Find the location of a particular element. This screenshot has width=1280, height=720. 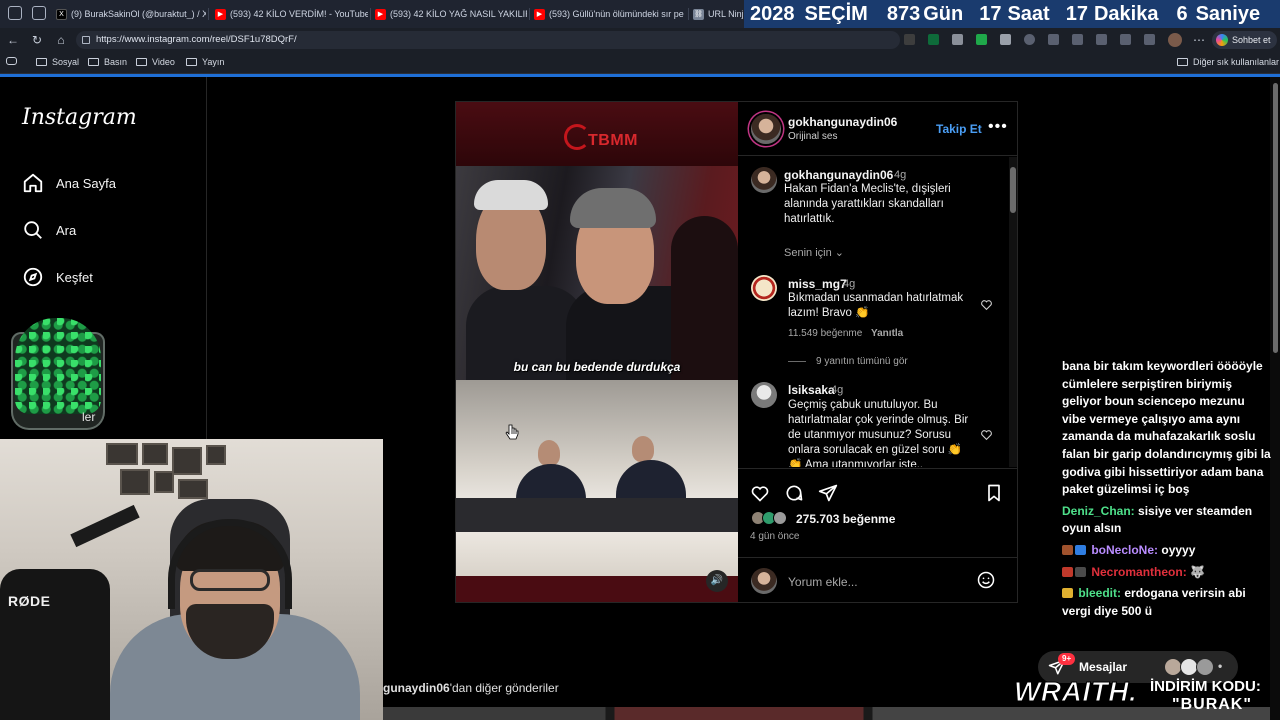

chevron-down-icon: ⌄ is located at coordinates (839, 253).